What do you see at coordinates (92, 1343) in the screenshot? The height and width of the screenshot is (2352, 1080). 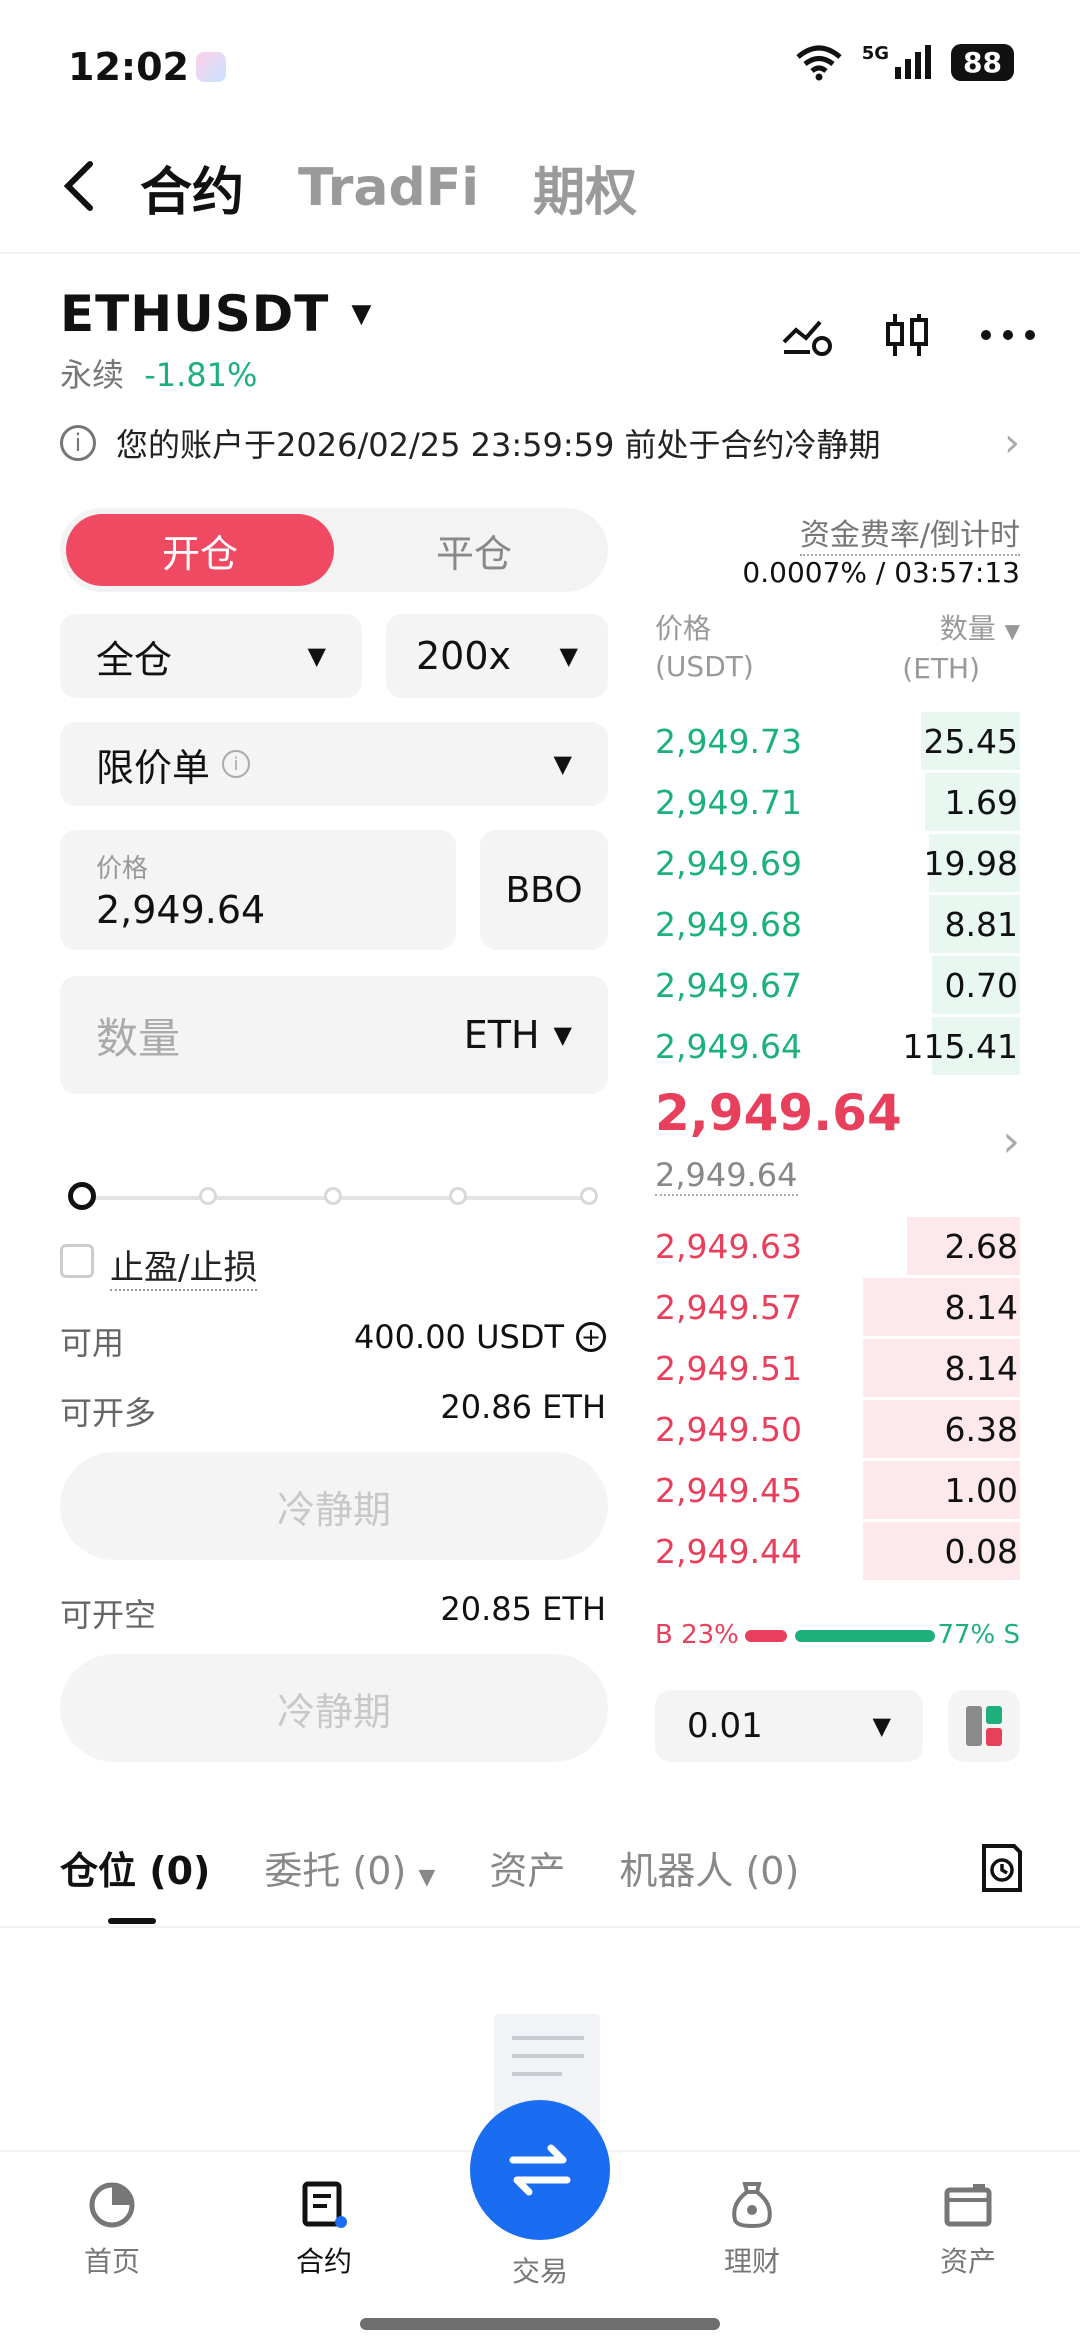 I see `available-label: 可用` at bounding box center [92, 1343].